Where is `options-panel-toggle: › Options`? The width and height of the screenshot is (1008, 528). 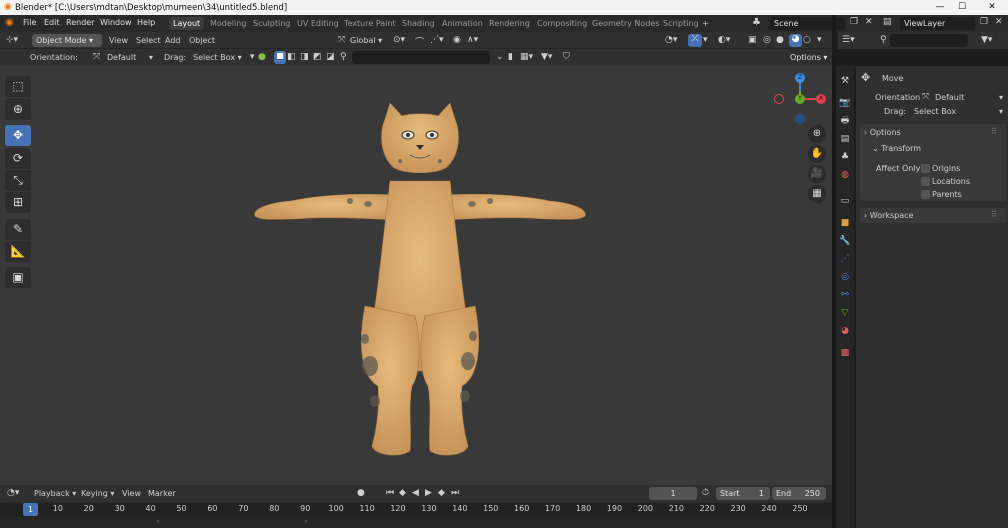 options-panel-toggle: › Options is located at coordinates (882, 132).